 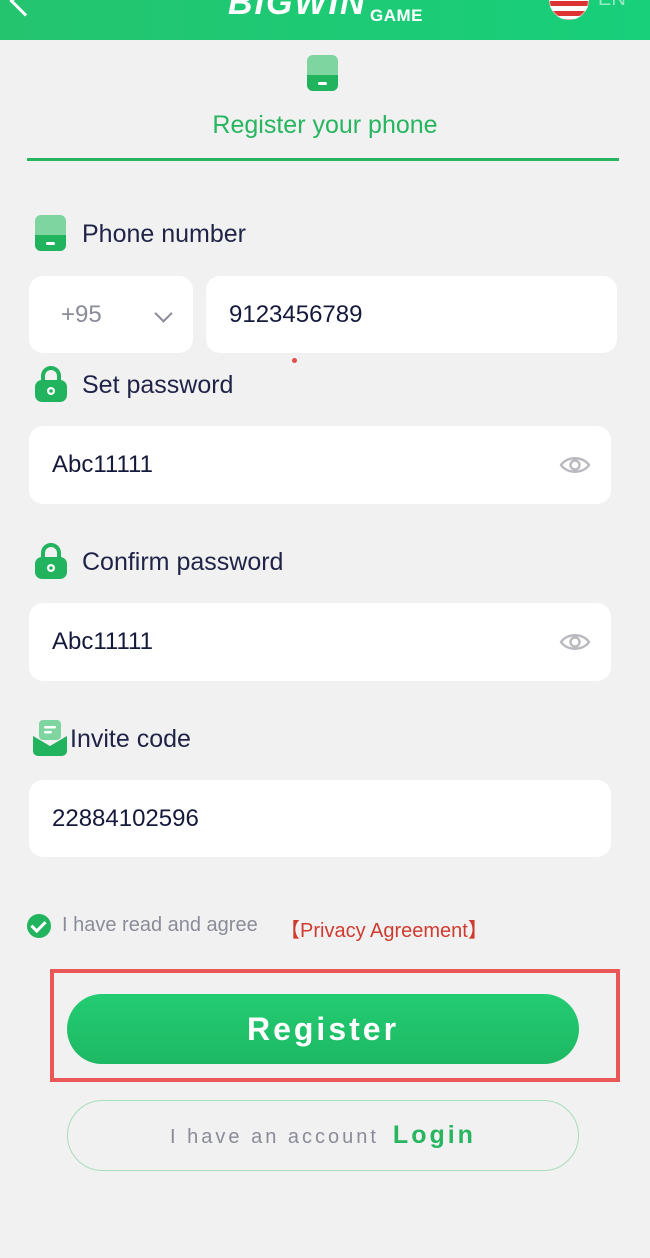 I want to click on login-button: I have an account Login, so click(x=323, y=1135).